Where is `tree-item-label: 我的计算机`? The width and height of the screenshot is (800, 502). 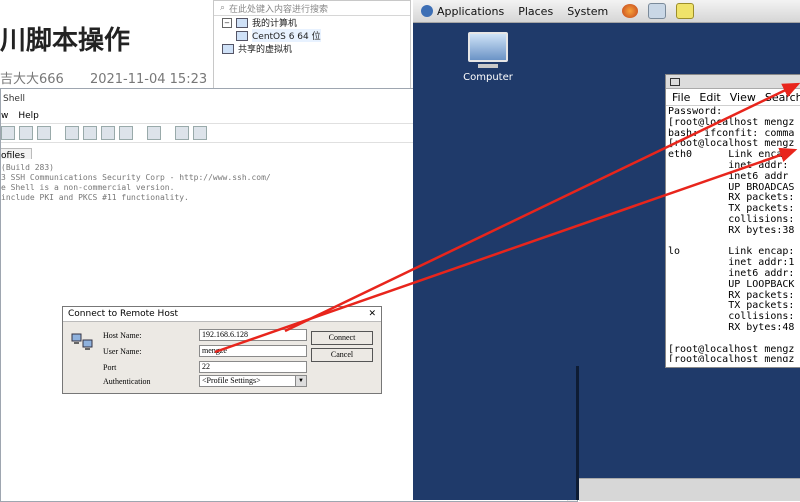
tree-item-label: 我的计算机 is located at coordinates (275, 24).